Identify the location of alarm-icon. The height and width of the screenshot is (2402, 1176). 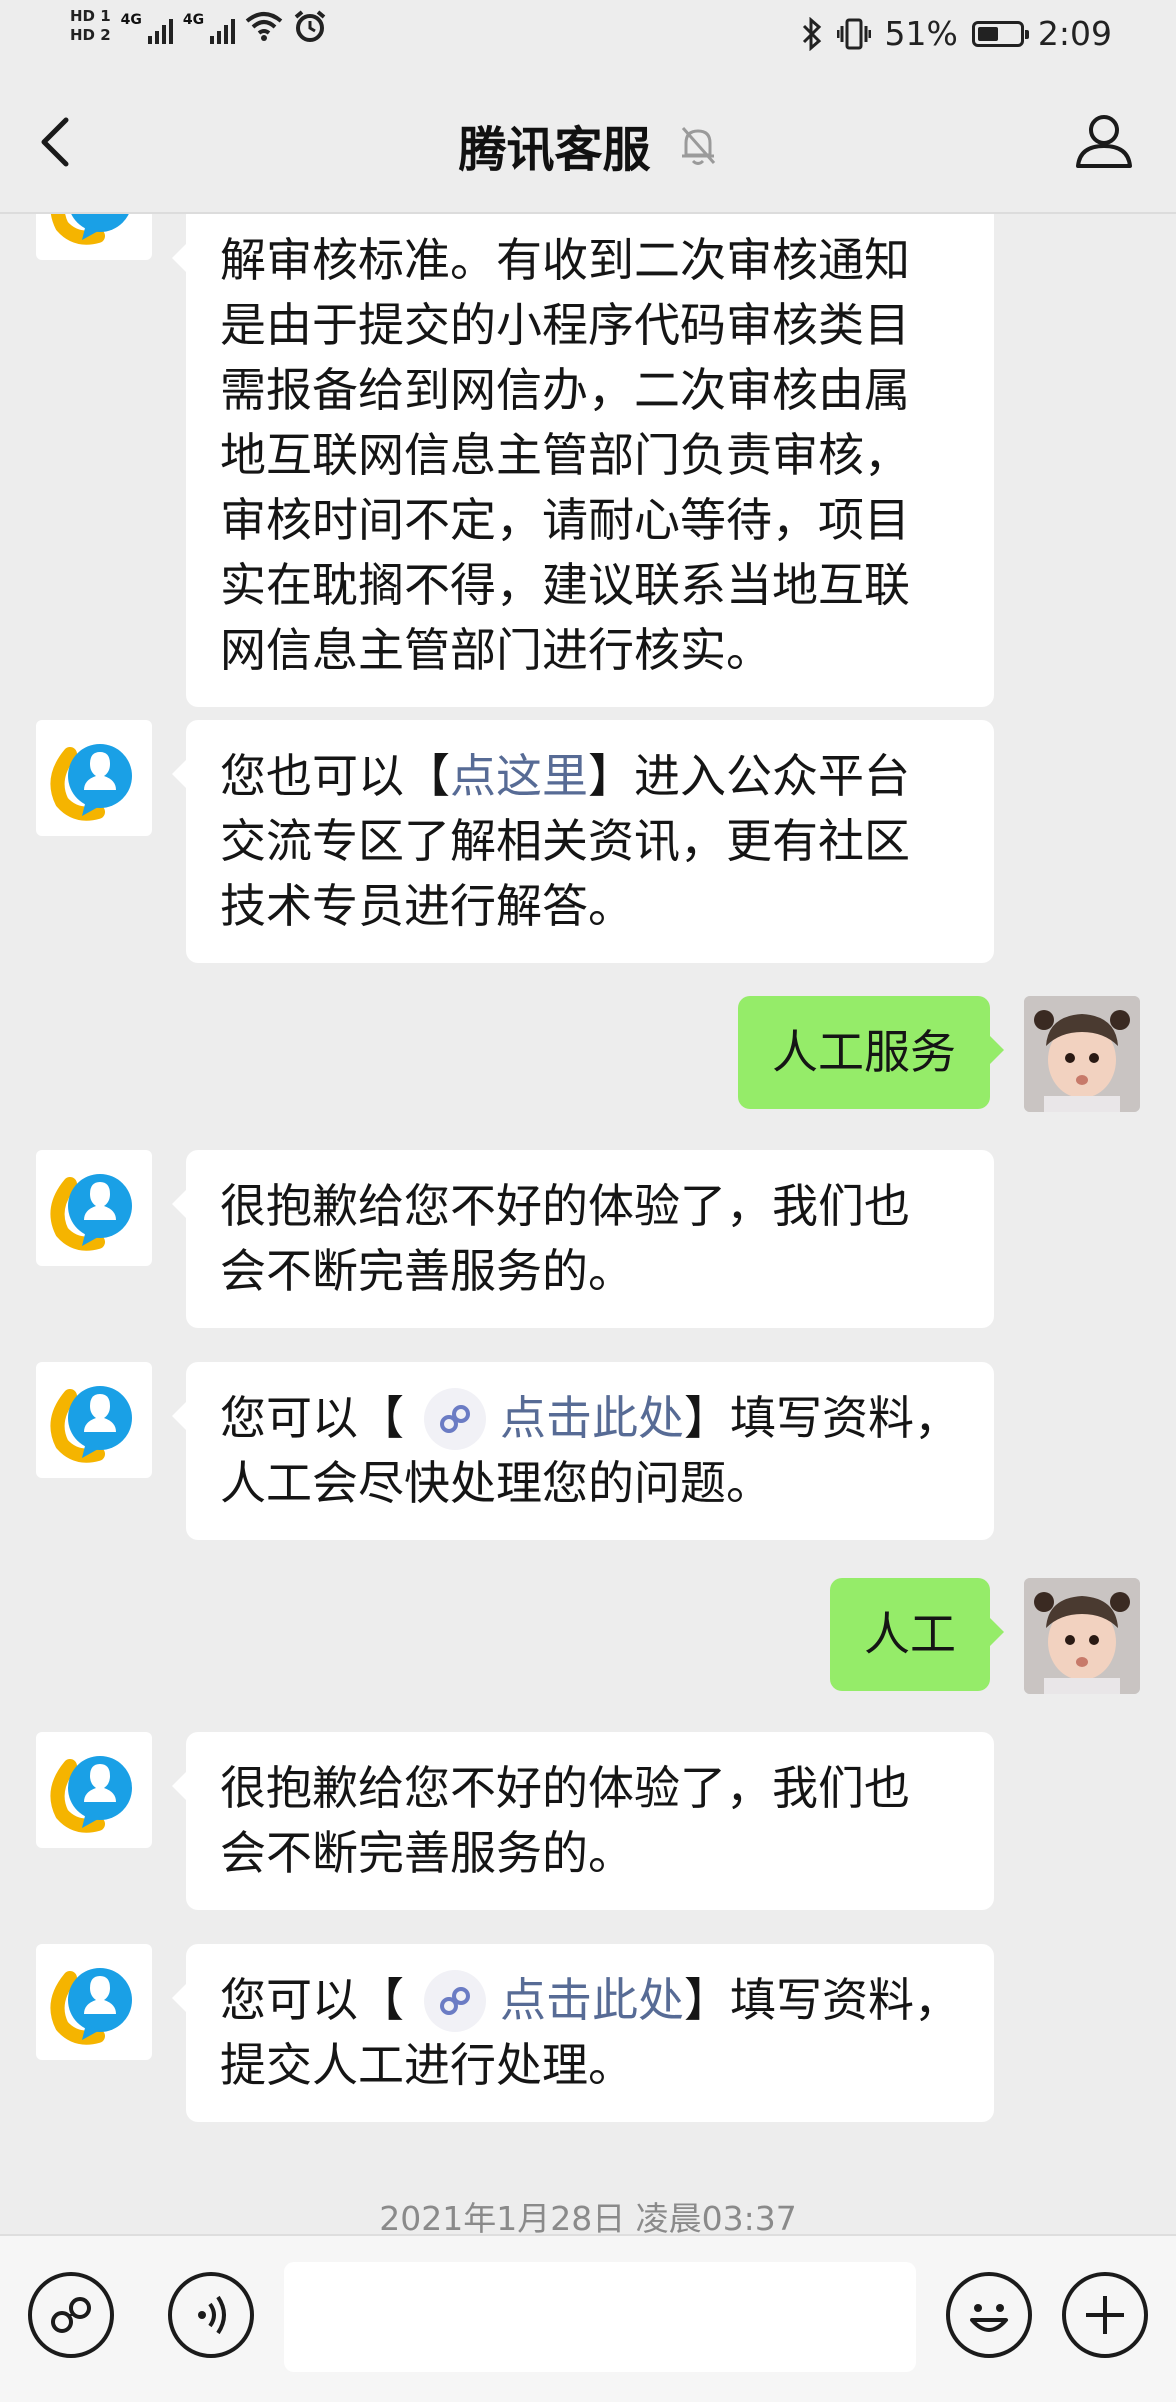
(310, 26).